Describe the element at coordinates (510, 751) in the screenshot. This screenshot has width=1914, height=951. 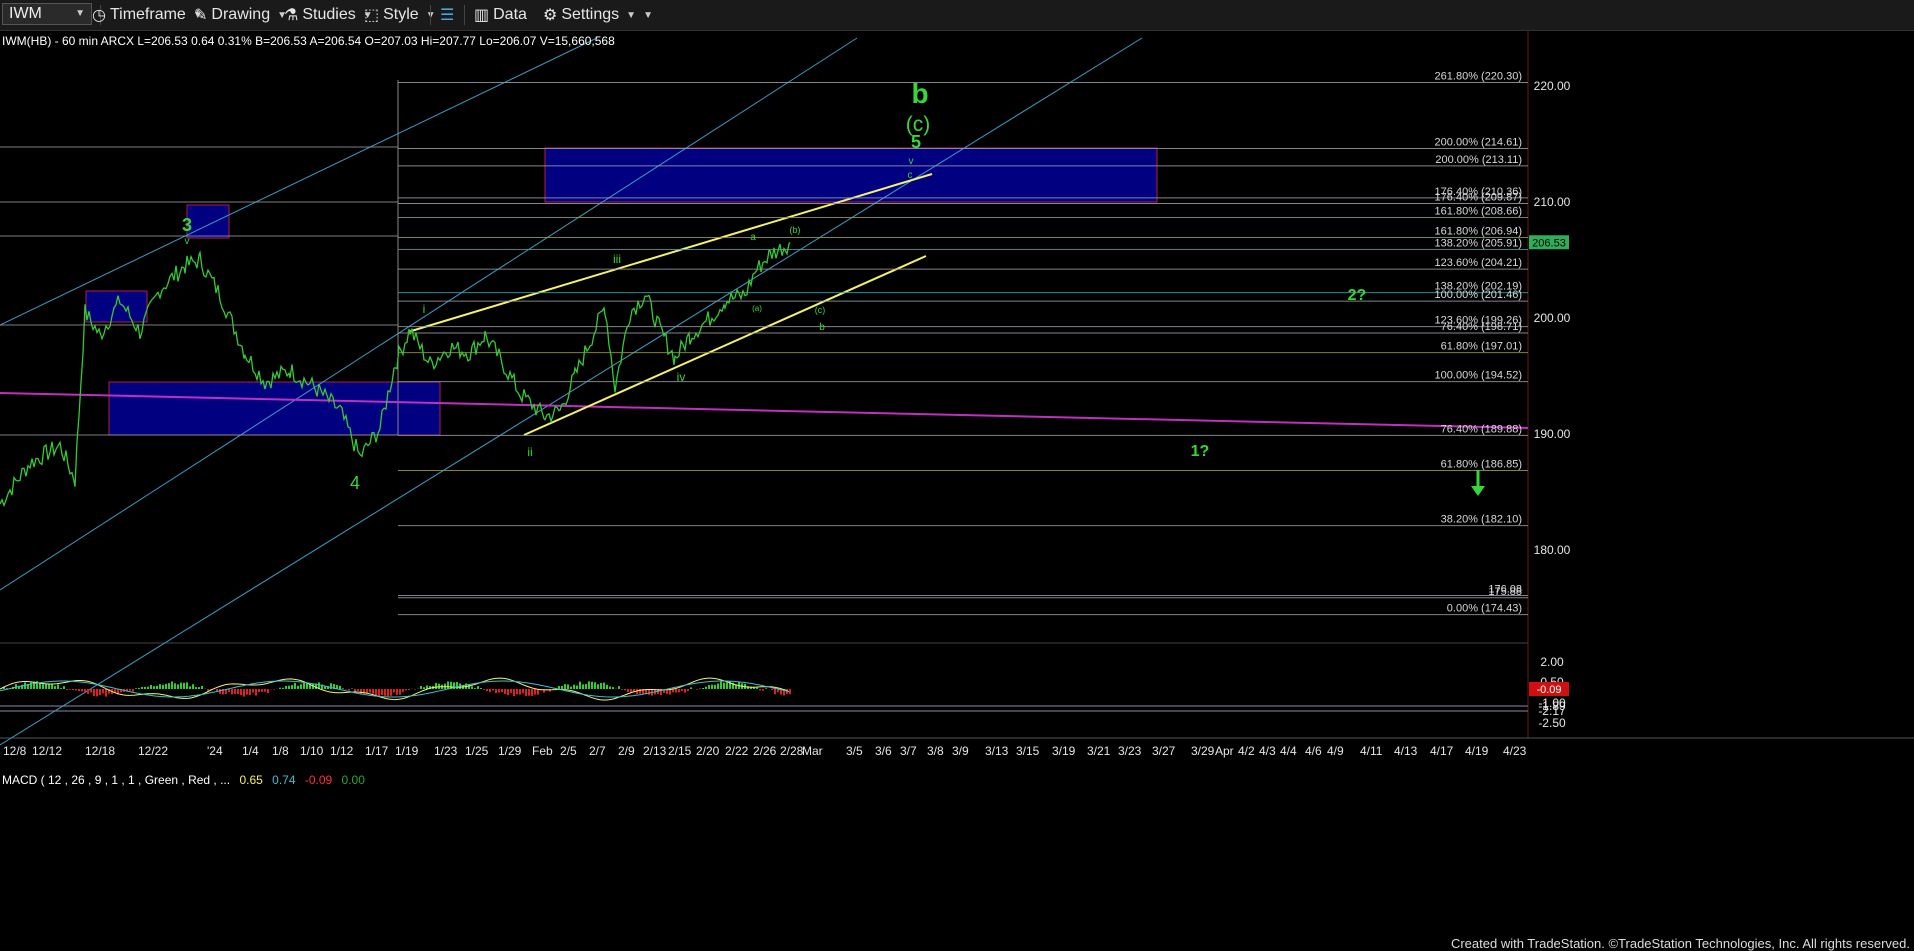
I see `time-tick-label: 1/29` at that location.